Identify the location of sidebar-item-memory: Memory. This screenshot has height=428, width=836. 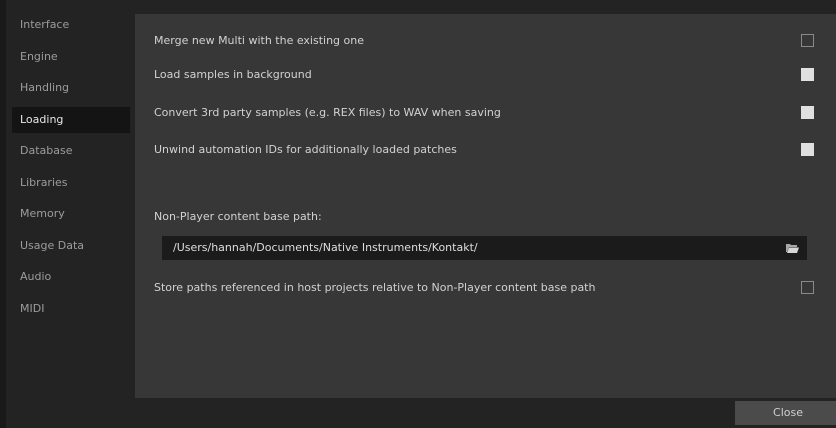
(71, 214).